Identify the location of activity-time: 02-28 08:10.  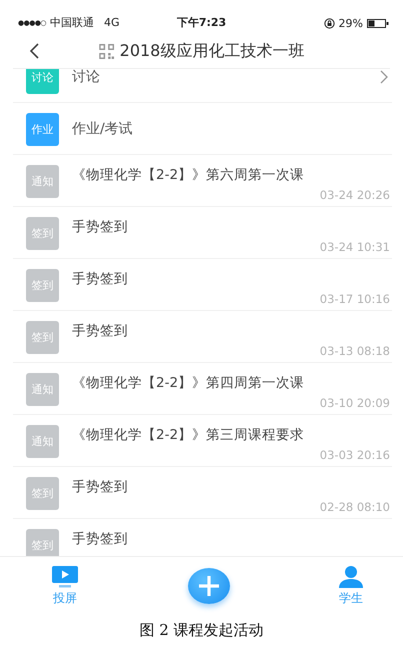
(355, 507).